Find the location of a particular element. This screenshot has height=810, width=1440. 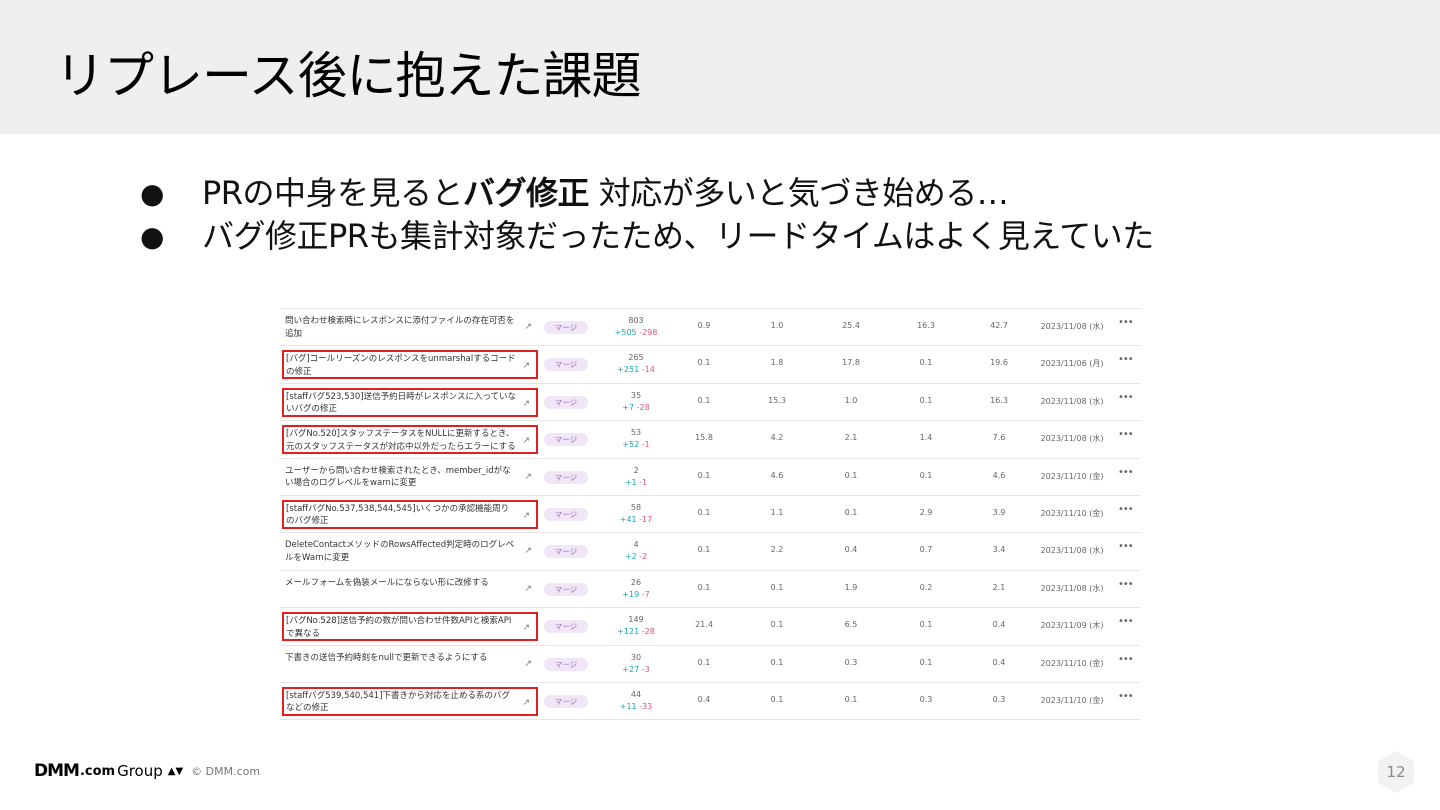

metric-cell: 42.7 is located at coordinates (999, 325).